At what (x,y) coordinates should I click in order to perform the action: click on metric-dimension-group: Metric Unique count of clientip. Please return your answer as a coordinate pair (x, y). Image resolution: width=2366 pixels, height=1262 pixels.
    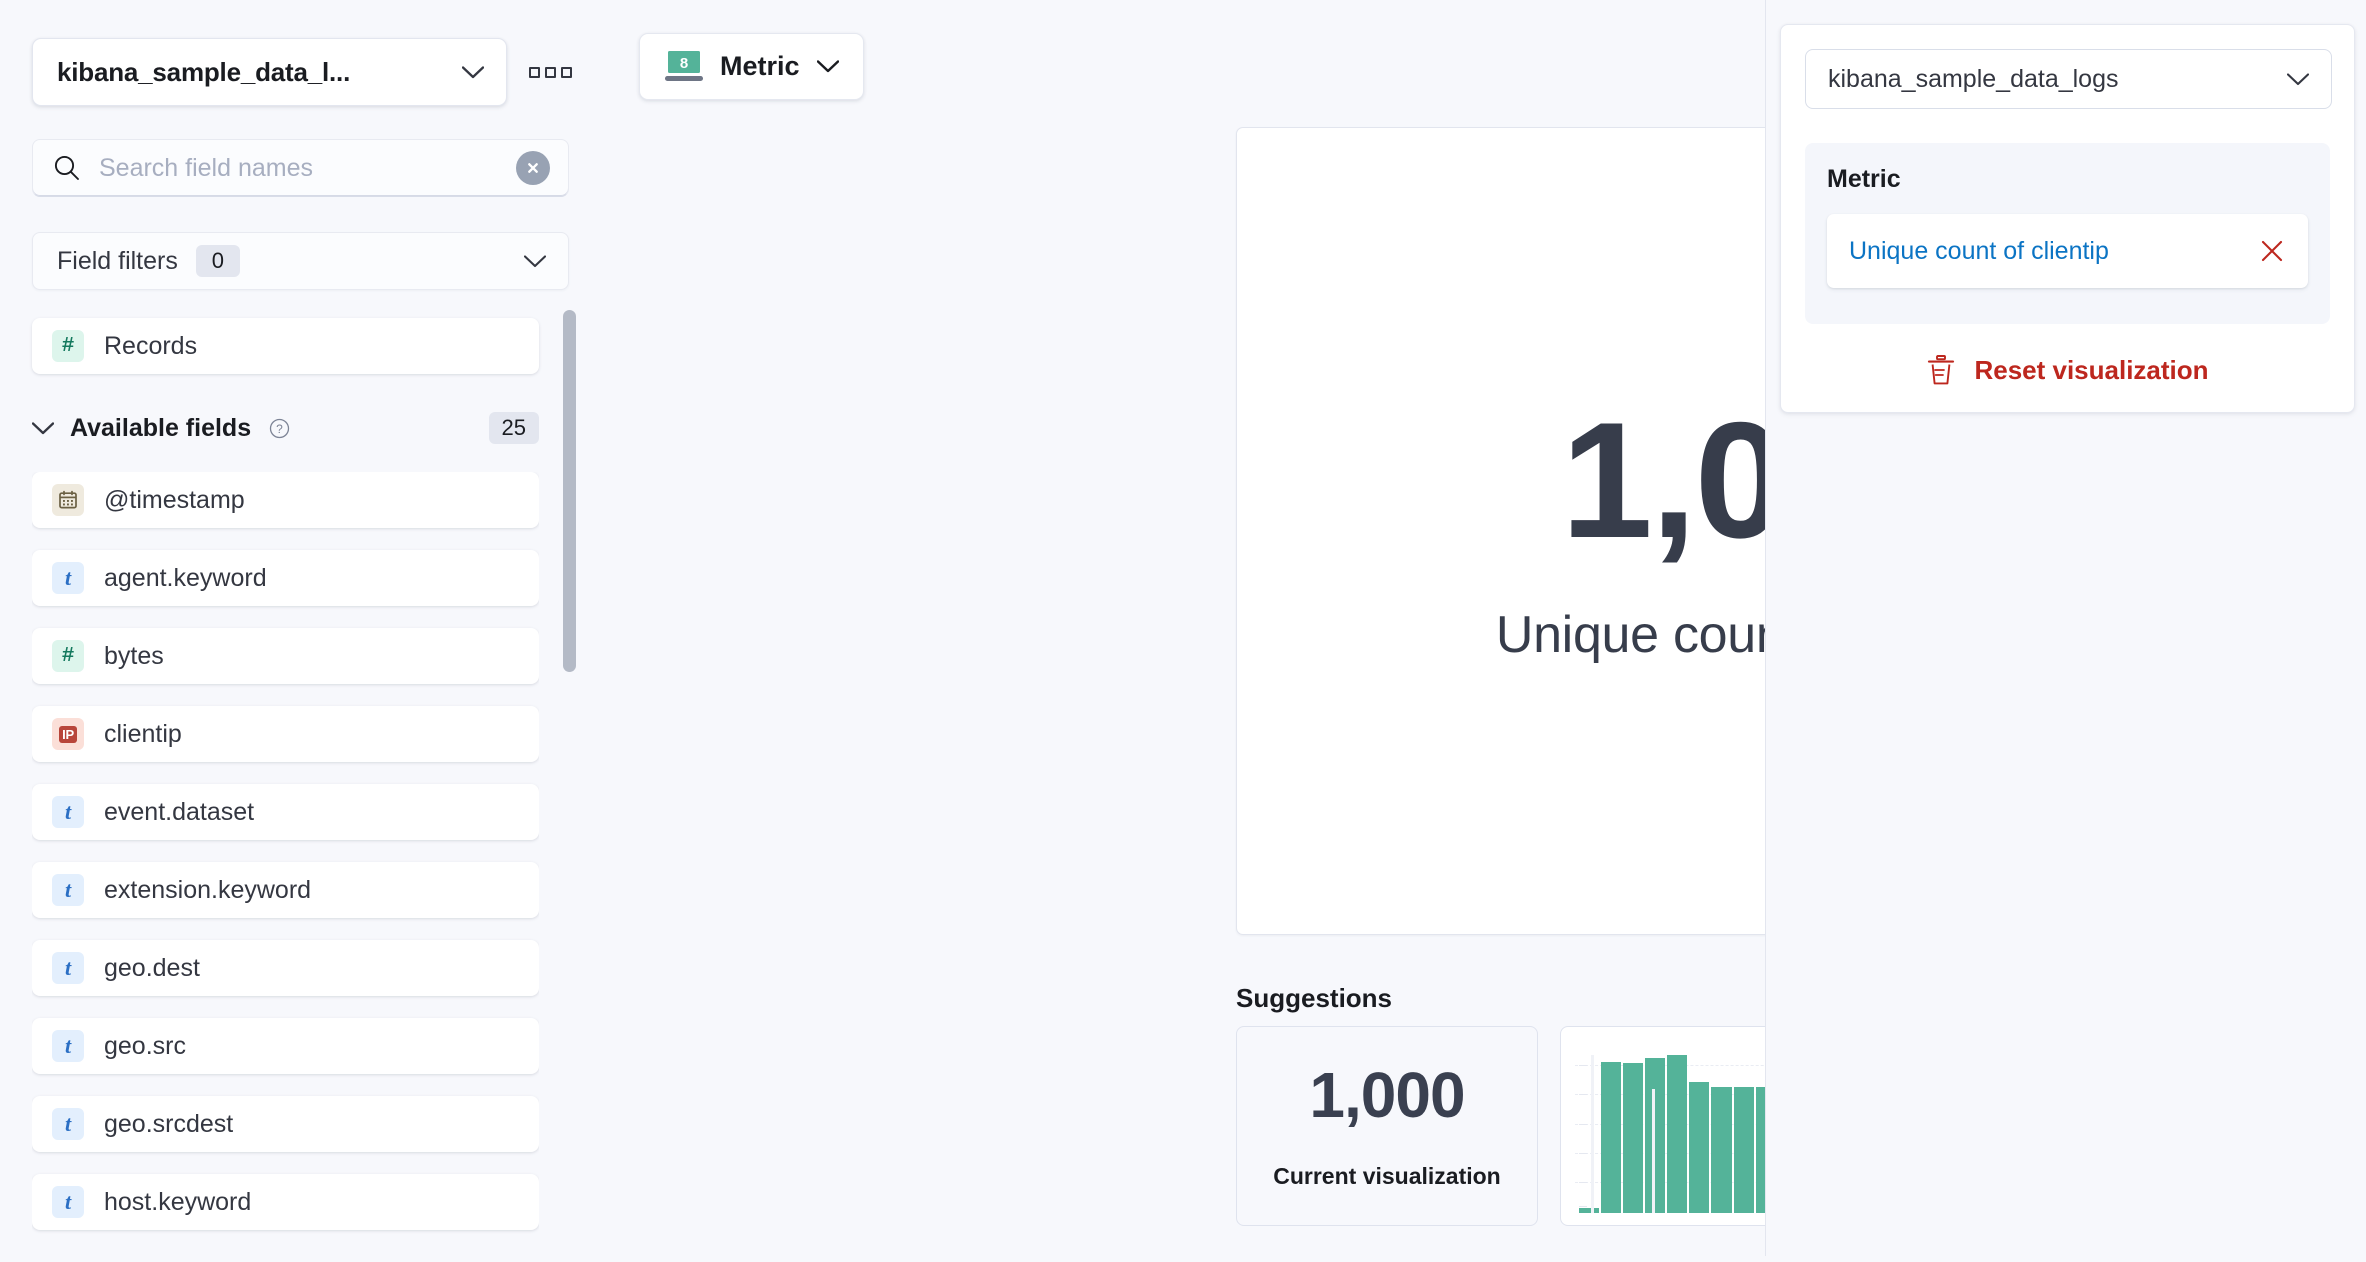
    Looking at the image, I should click on (2067, 233).